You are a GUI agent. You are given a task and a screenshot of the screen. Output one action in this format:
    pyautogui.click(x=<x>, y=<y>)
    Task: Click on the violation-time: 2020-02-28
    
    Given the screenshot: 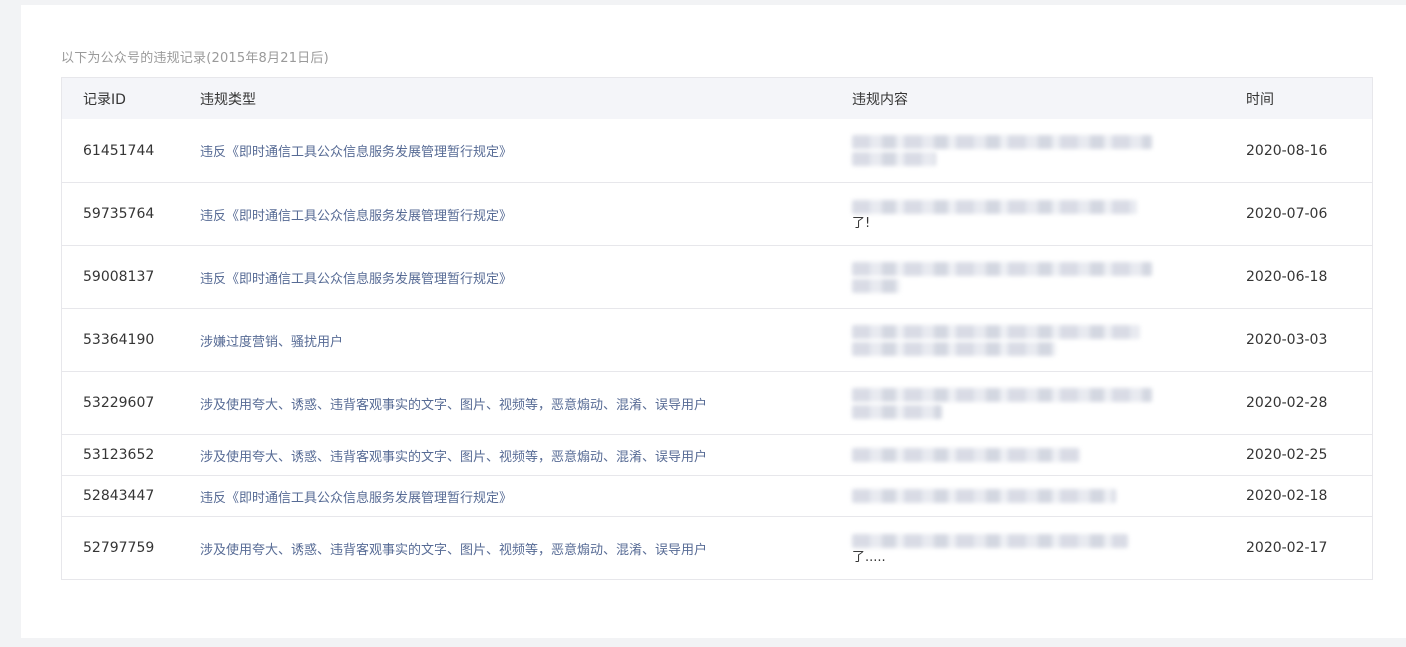 What is the action you would take?
    pyautogui.click(x=1287, y=403)
    